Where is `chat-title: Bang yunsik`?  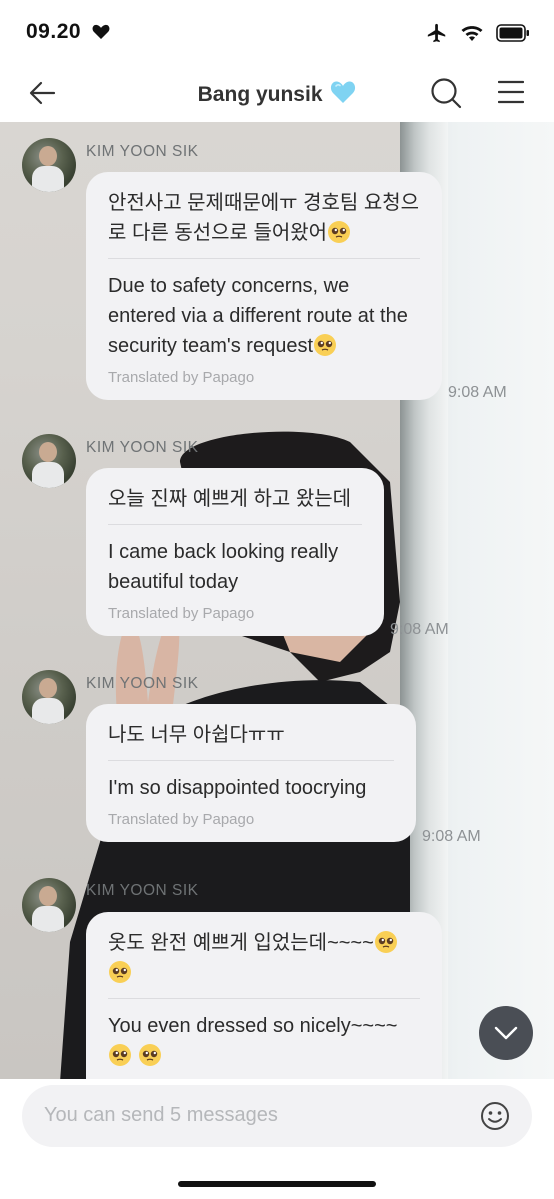
chat-title: Bang yunsik is located at coordinates (277, 93).